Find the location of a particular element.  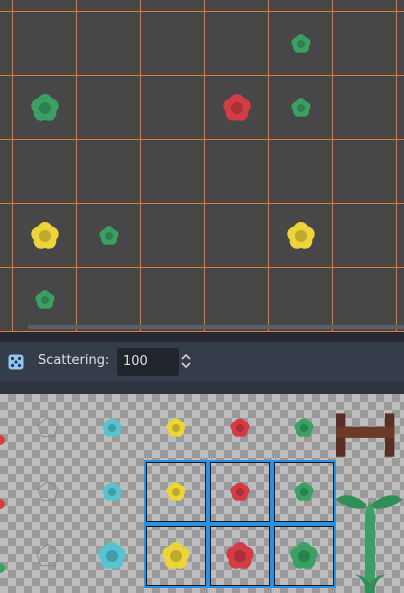

tile-yellow-big-icon is located at coordinates (176, 556).